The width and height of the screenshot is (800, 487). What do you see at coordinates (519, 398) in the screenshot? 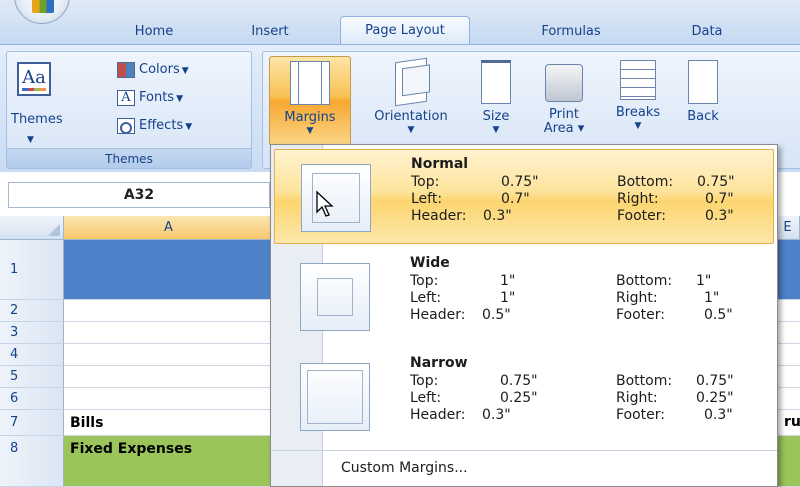
I see `left-value: 0.25"` at bounding box center [519, 398].